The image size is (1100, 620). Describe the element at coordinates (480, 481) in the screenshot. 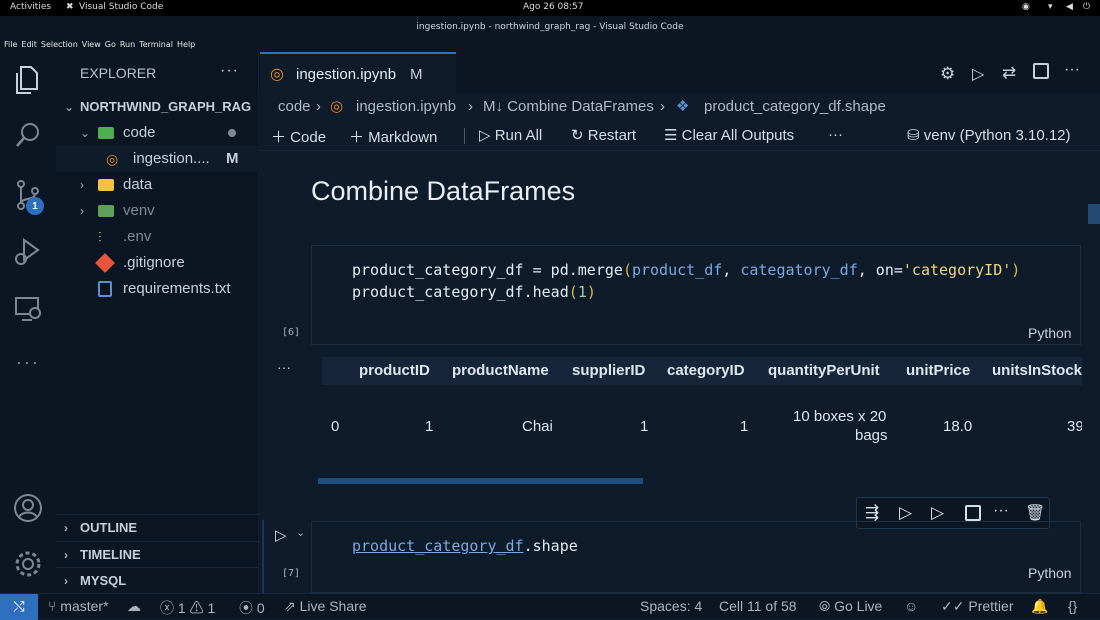

I see `output-horizontal-scrollbar` at that location.